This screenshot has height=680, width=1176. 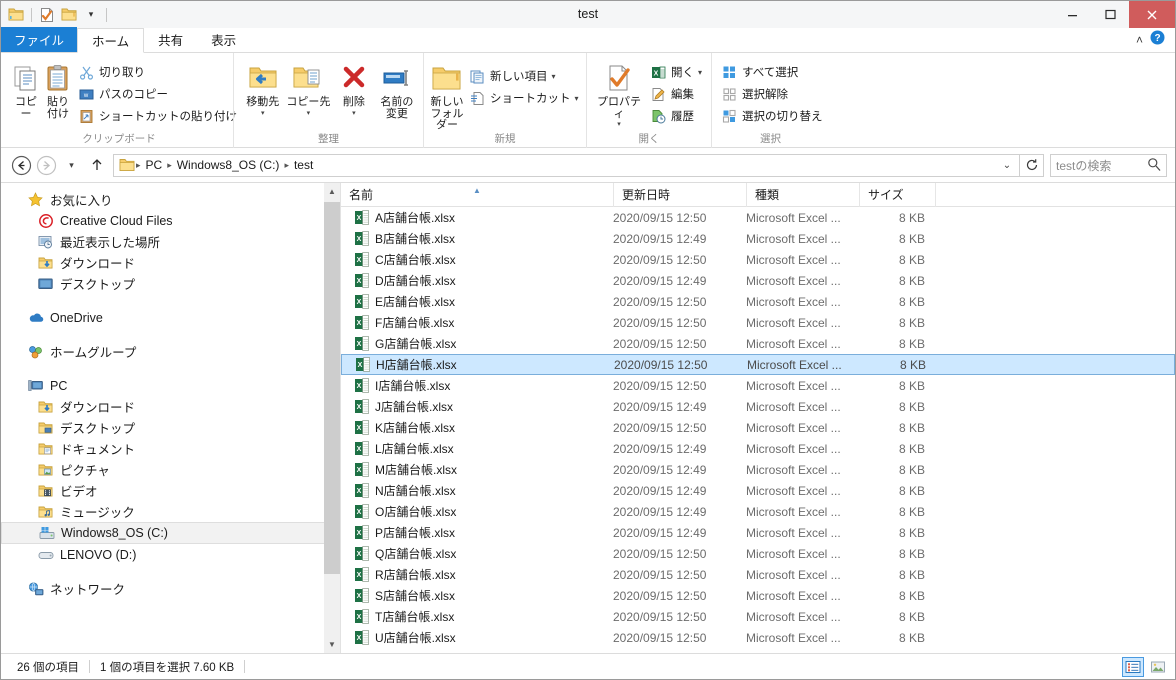 What do you see at coordinates (71, 165) in the screenshot?
I see `recent-locations-button: ▾` at bounding box center [71, 165].